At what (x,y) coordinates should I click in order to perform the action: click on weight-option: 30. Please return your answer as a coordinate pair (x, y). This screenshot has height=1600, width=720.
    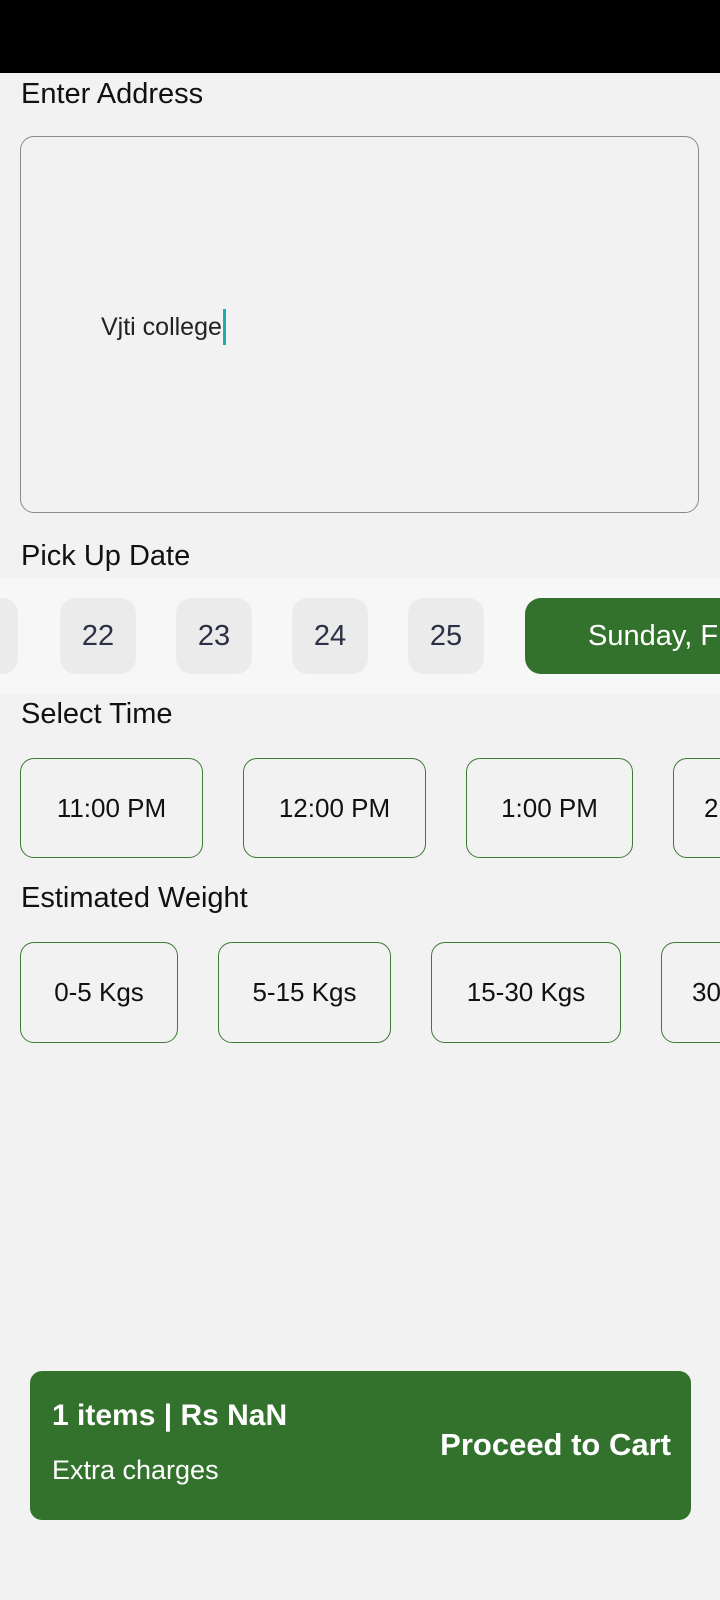
    Looking at the image, I should click on (690, 992).